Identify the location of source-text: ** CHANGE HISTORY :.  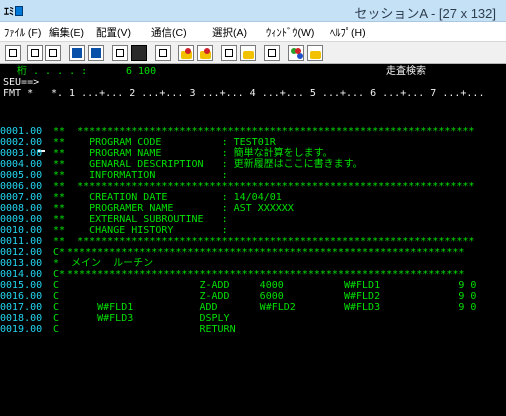
(140, 230).